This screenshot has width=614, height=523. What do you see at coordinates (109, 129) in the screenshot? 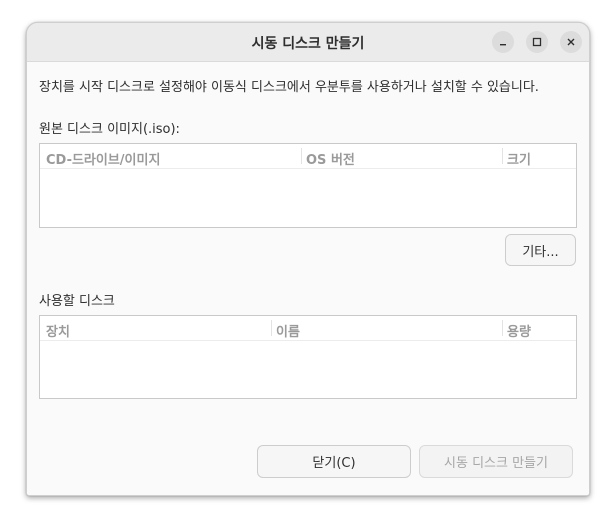
I see `source-image-label: 원본 디스크 이미지(.iso):` at bounding box center [109, 129].